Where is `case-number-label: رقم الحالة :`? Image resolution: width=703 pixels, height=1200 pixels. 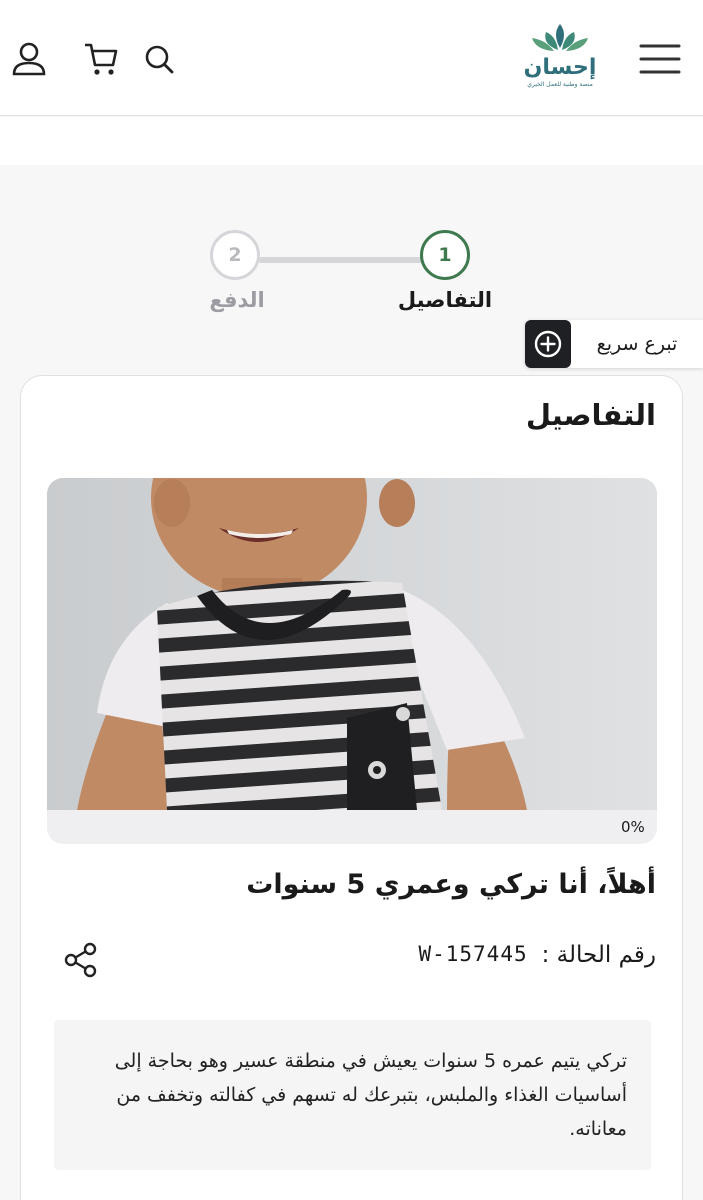
case-number-label: رقم الحالة : is located at coordinates (598, 955).